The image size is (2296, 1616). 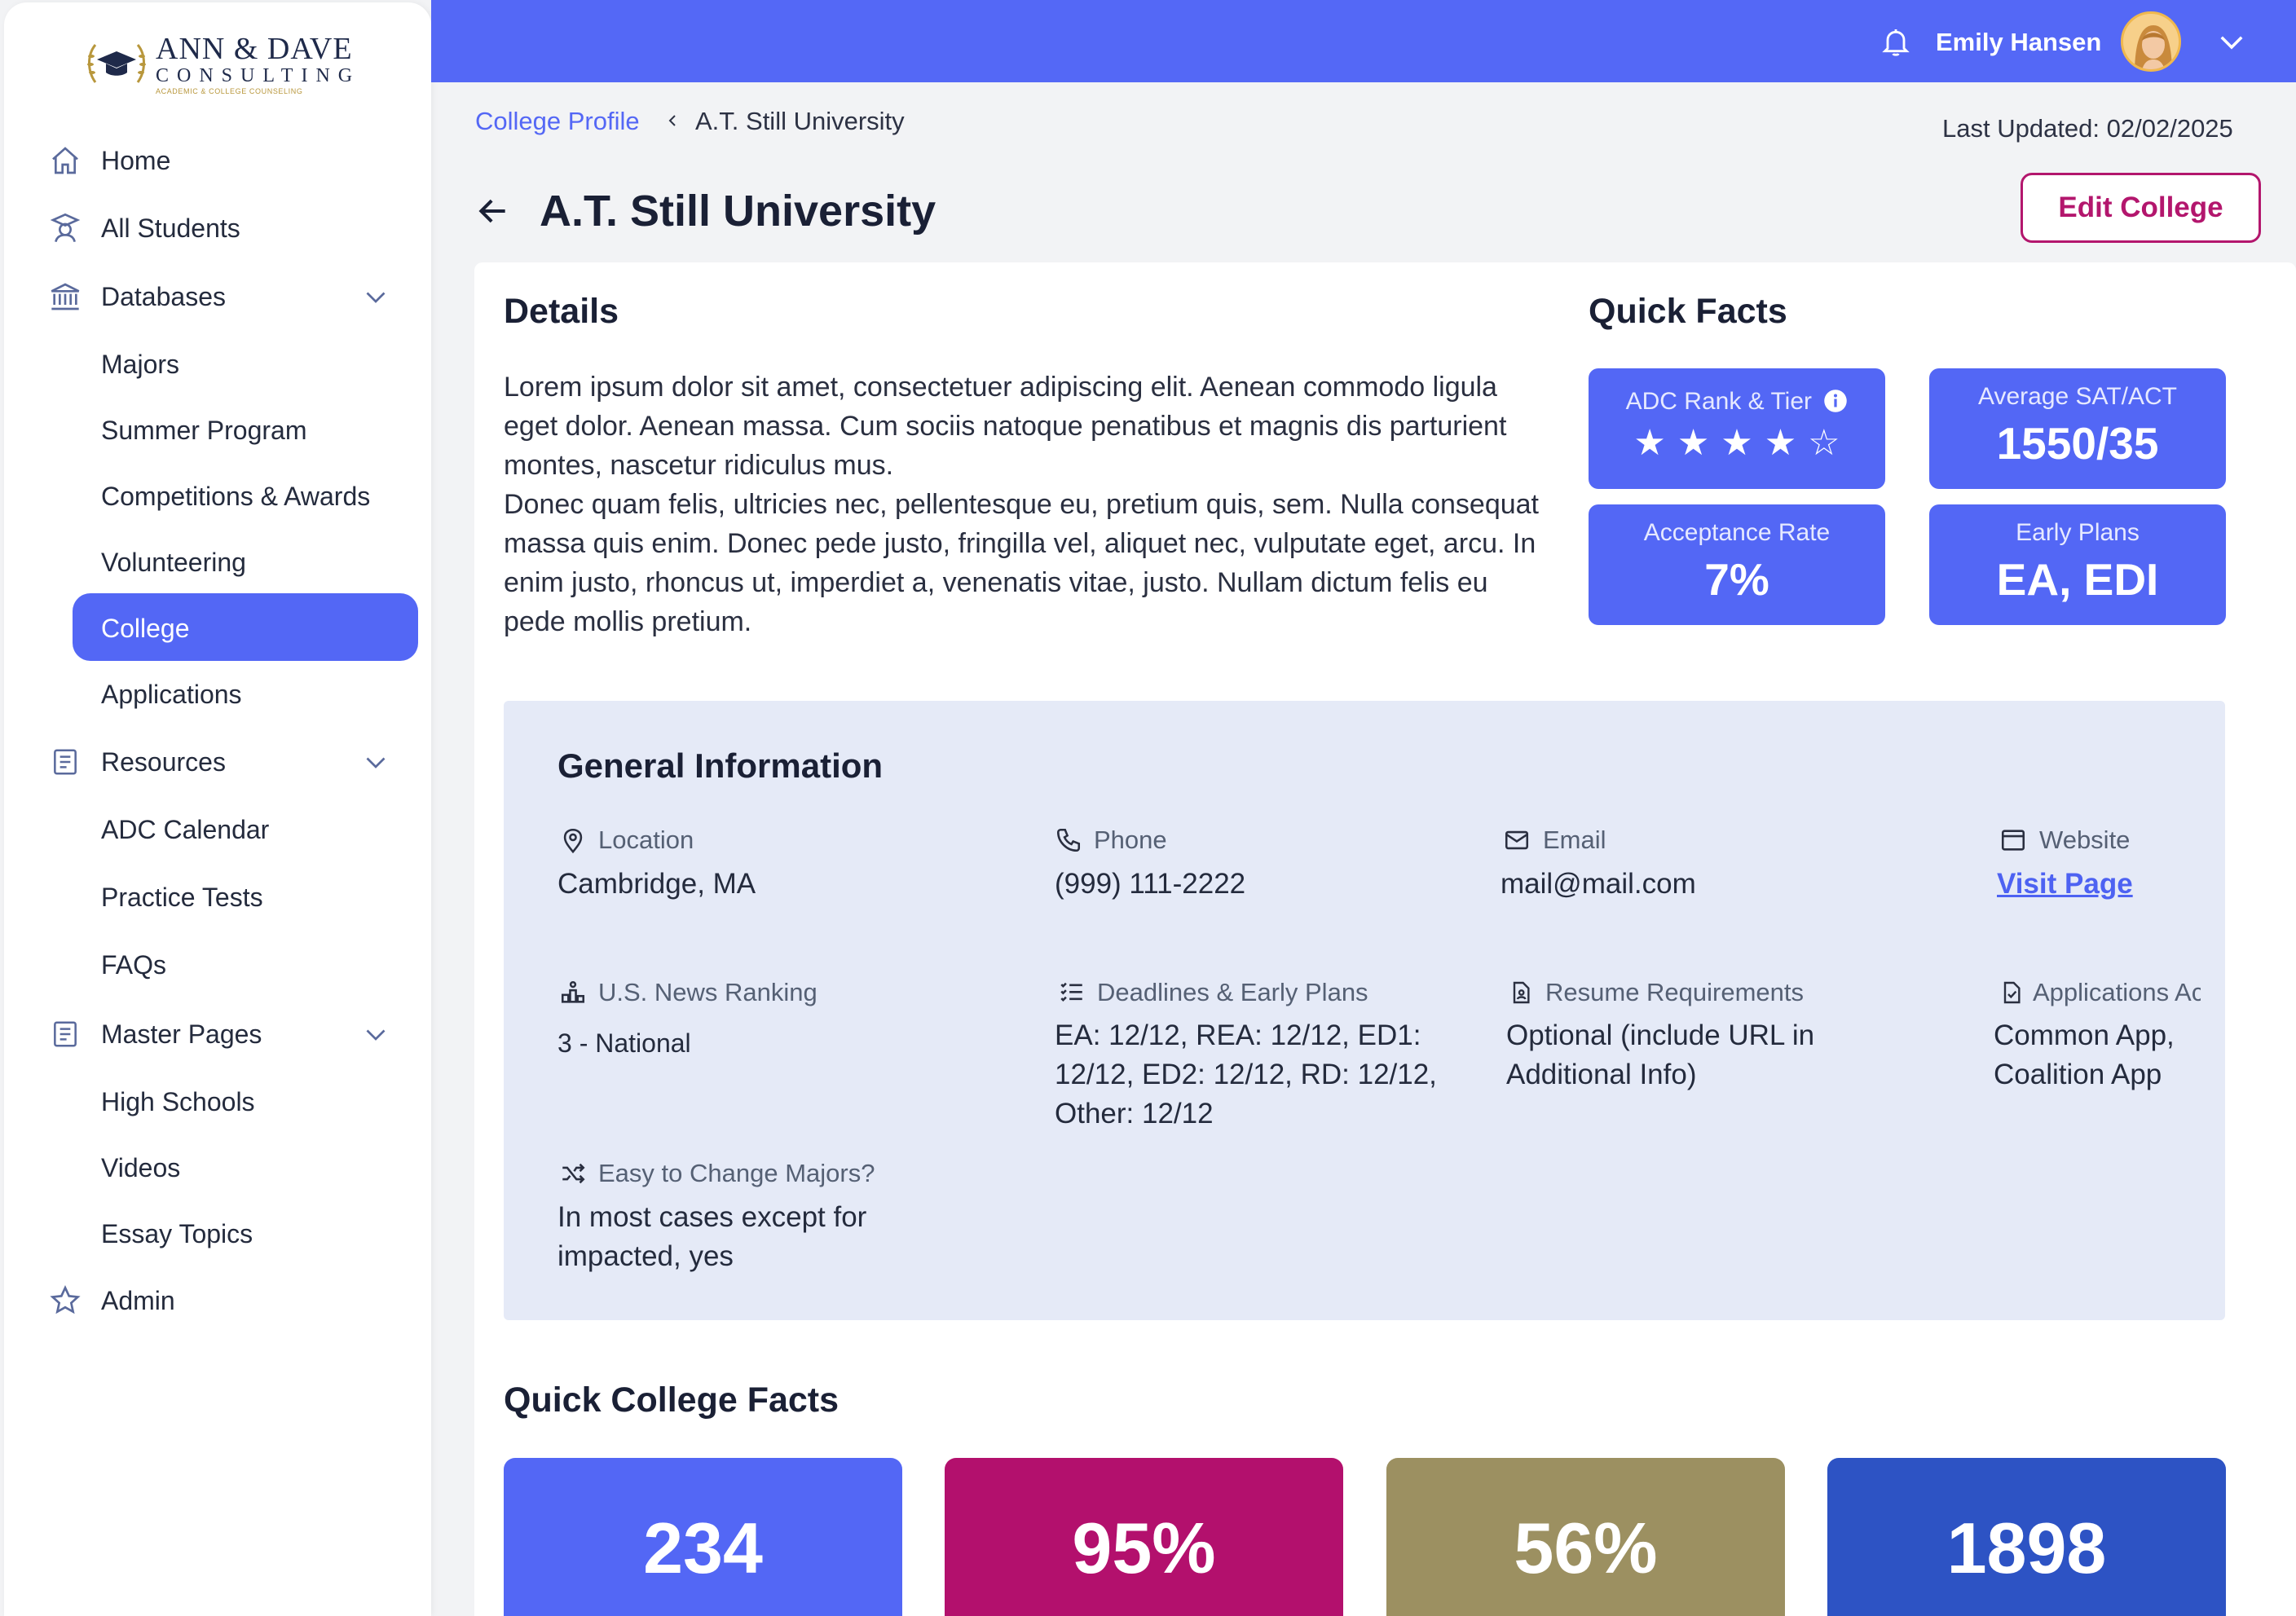 What do you see at coordinates (2084, 1054) in the screenshot?
I see `applications-value: Common App, Coalition App` at bounding box center [2084, 1054].